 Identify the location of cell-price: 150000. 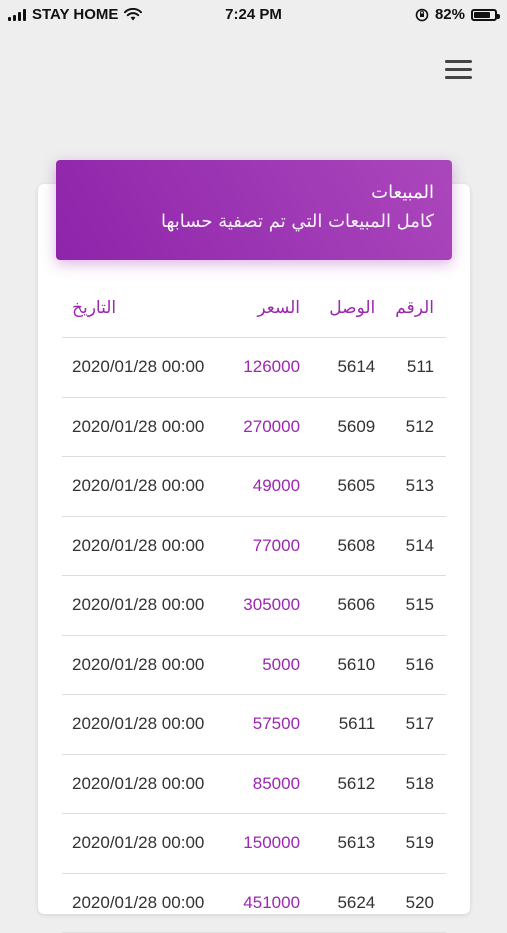
(256, 843).